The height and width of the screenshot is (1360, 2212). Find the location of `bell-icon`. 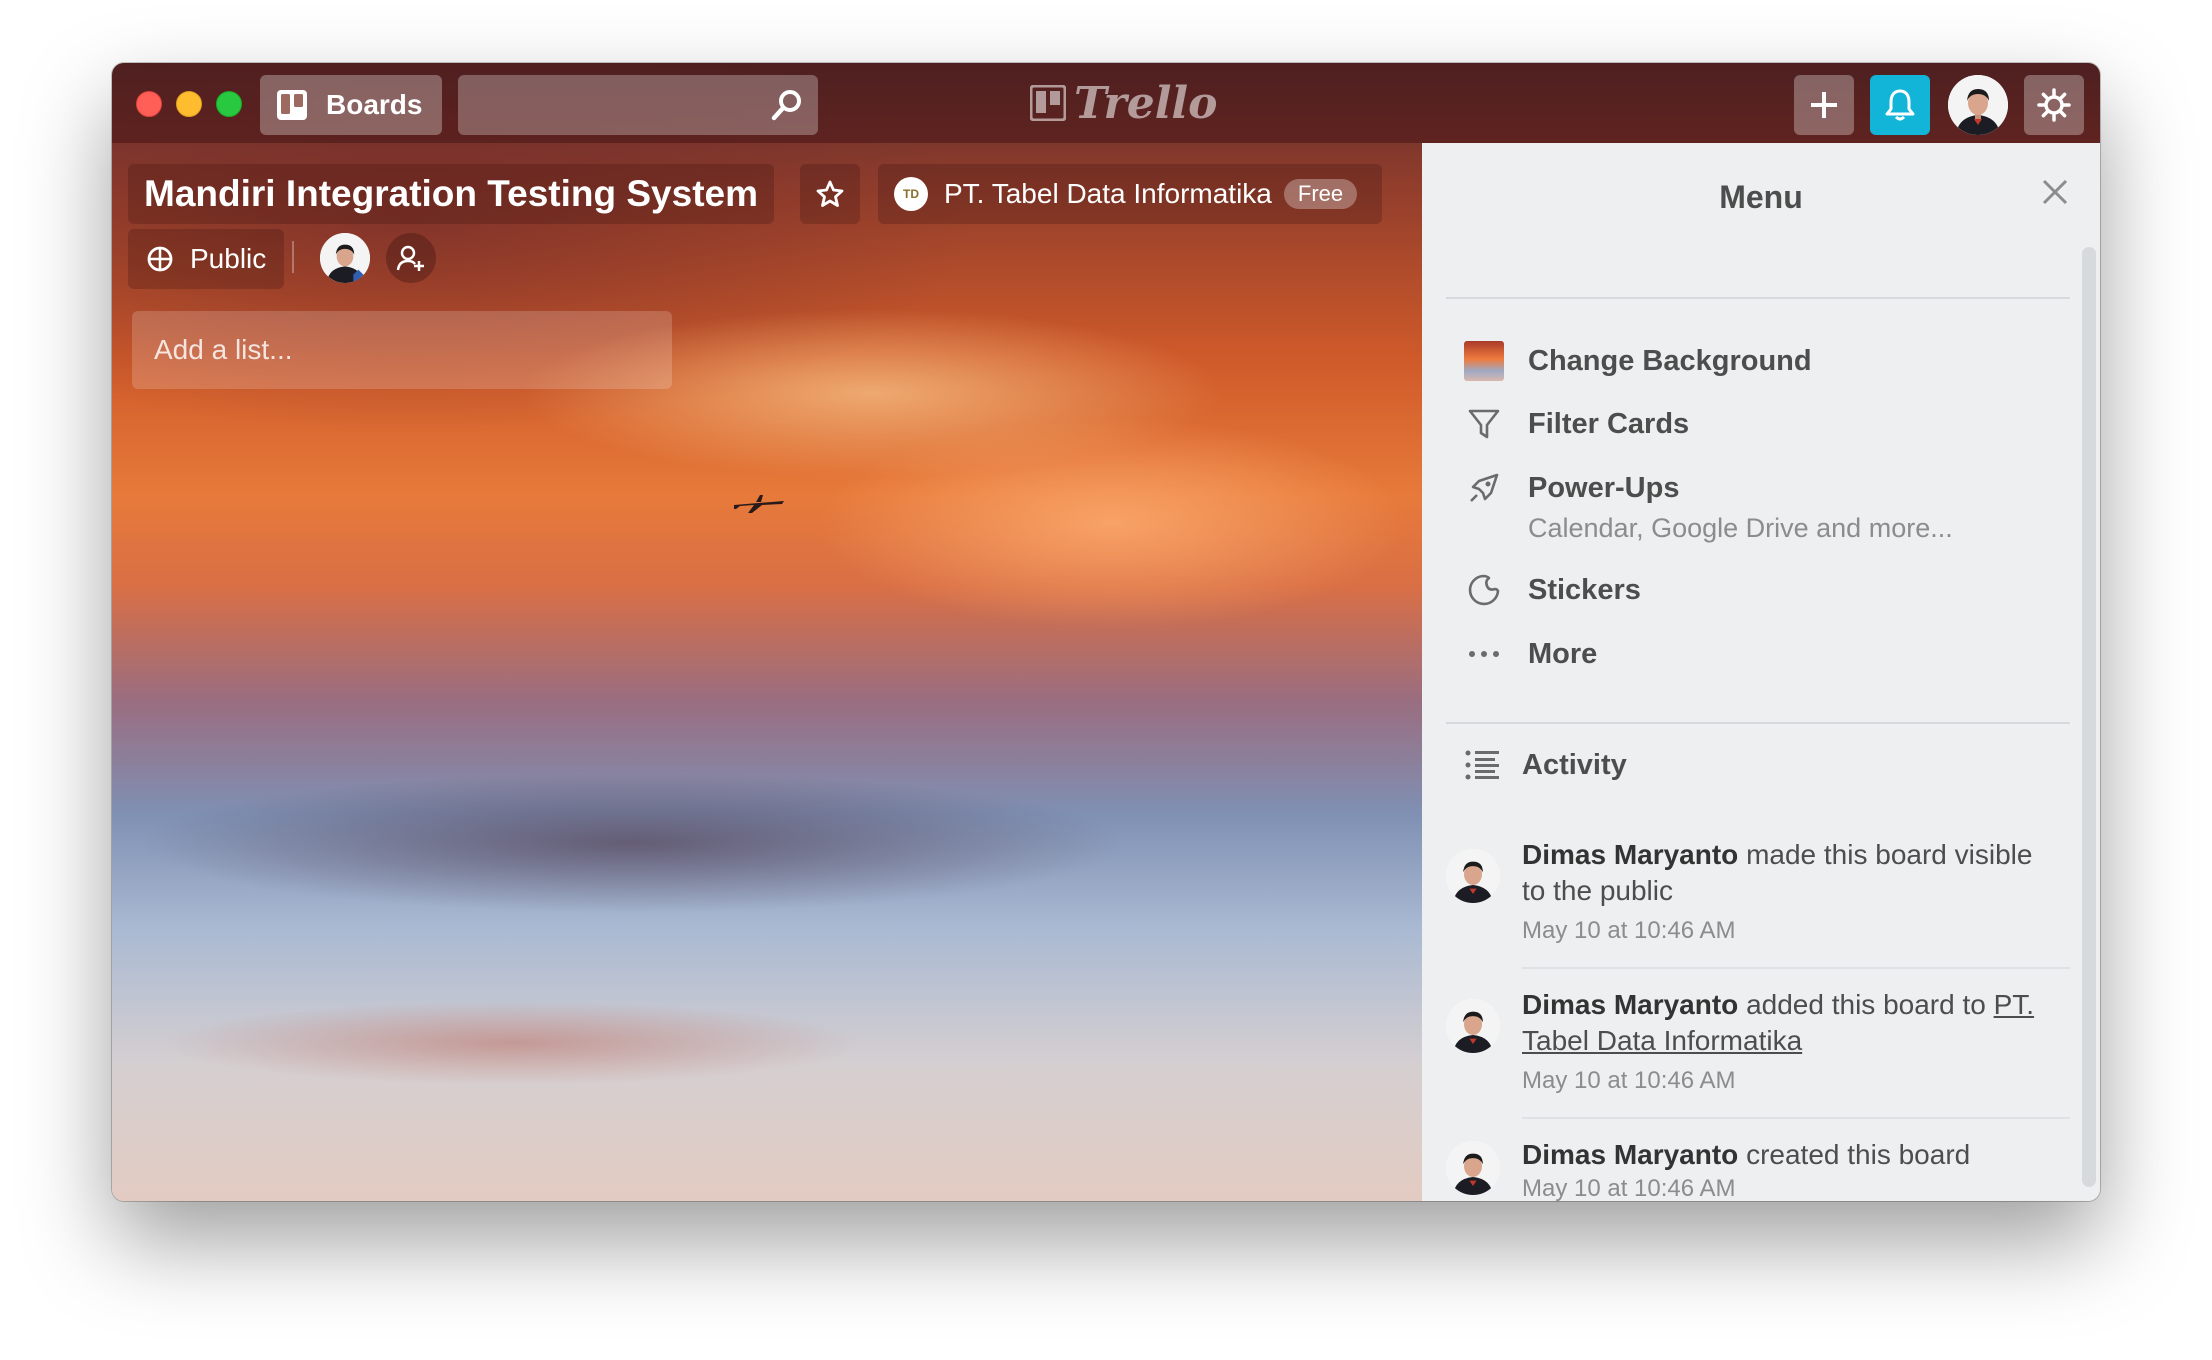

bell-icon is located at coordinates (1900, 105).